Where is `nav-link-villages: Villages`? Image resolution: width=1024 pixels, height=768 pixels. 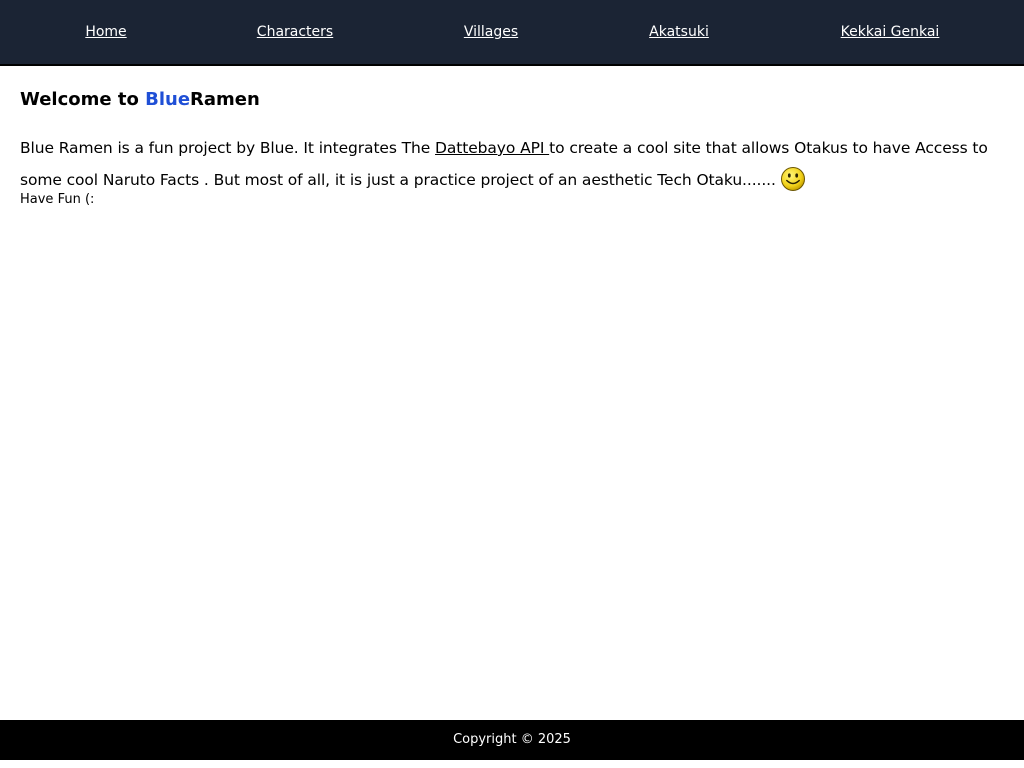 nav-link-villages: Villages is located at coordinates (491, 32).